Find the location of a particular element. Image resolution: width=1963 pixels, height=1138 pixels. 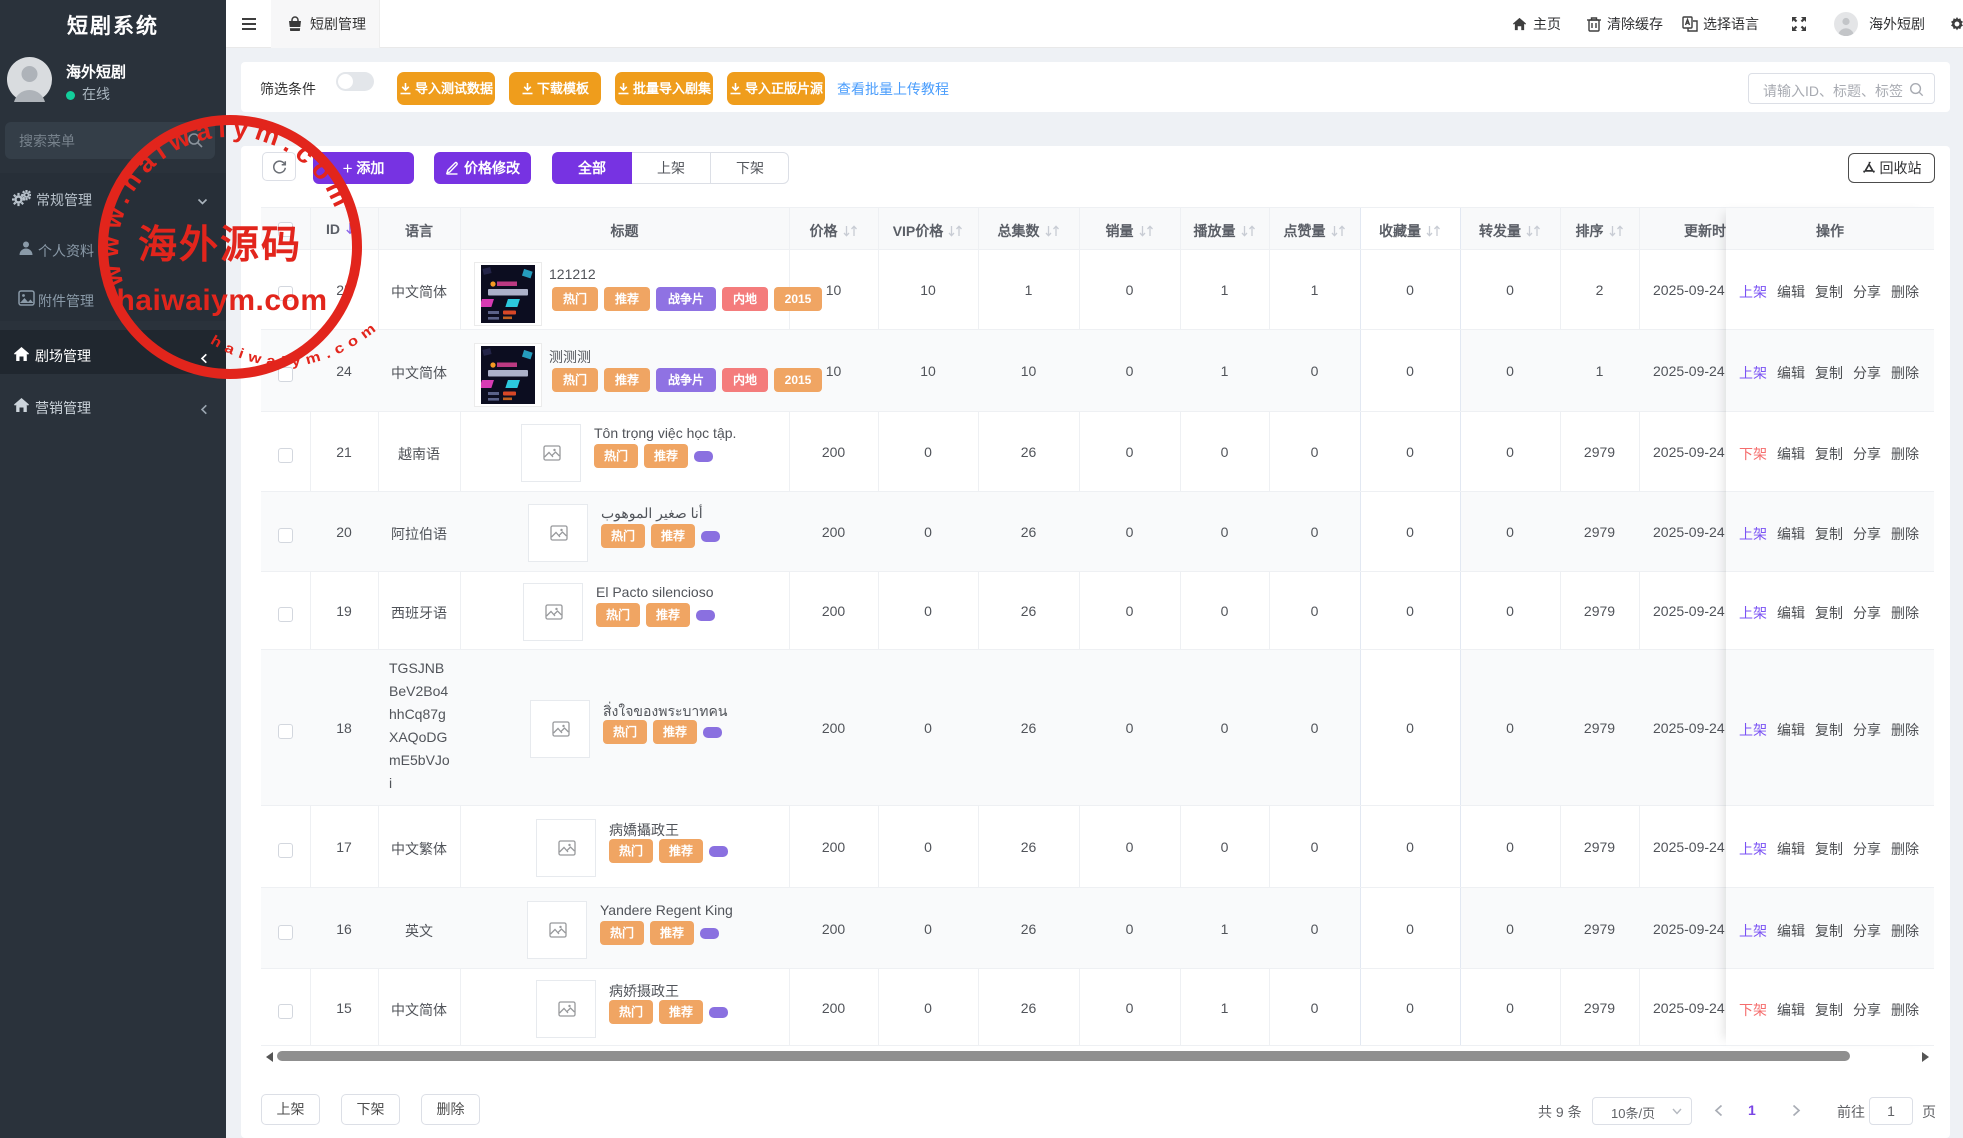

svg-text: 海外源码 is located at coordinates (220, 245).